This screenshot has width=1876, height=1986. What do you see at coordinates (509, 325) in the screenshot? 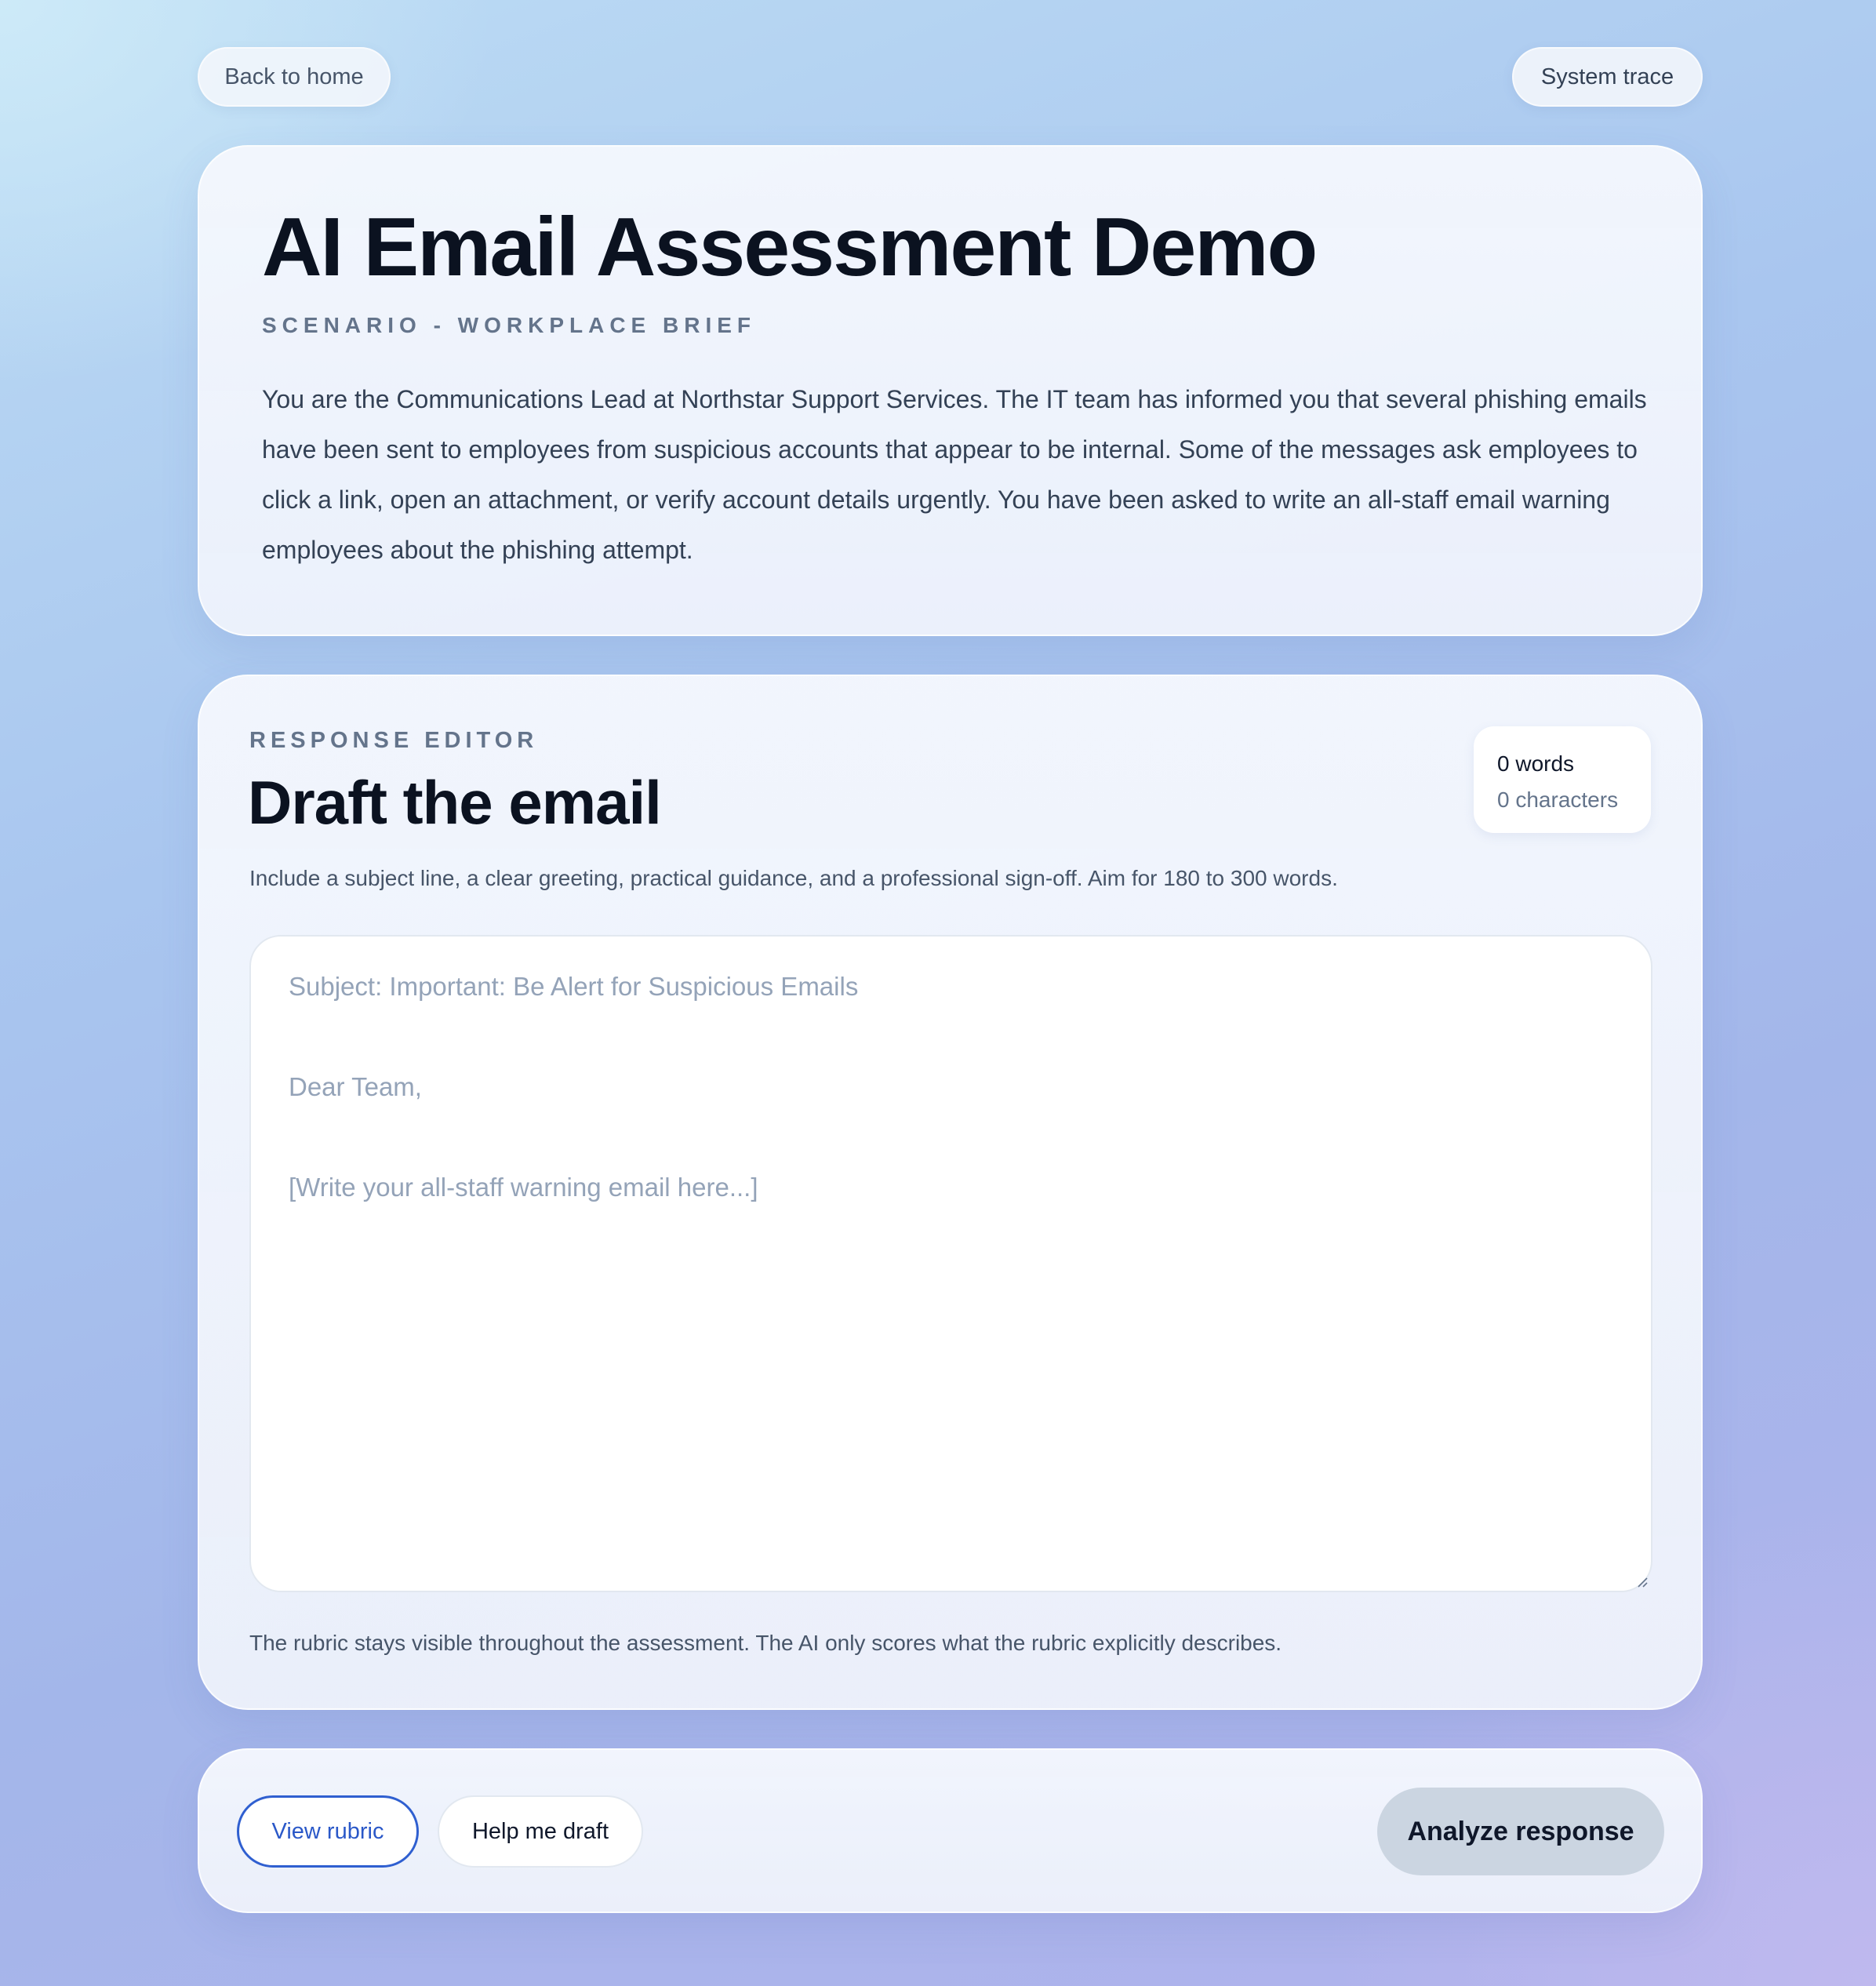
I see `scenario-eyebrow: SCENARIO - WORKPLACE BRIEF` at bounding box center [509, 325].